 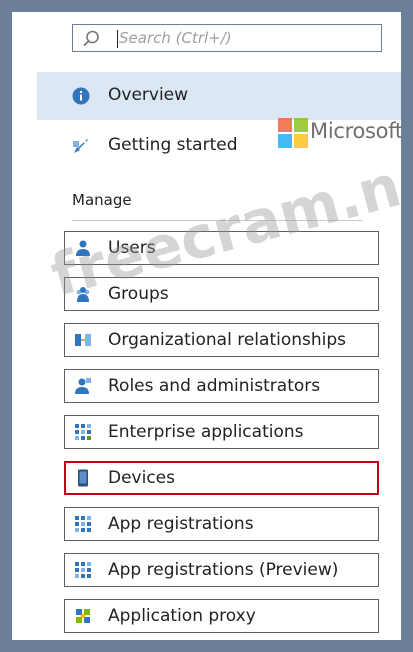 I want to click on manage-item-app-registrations-label: App registrations, so click(x=181, y=524).